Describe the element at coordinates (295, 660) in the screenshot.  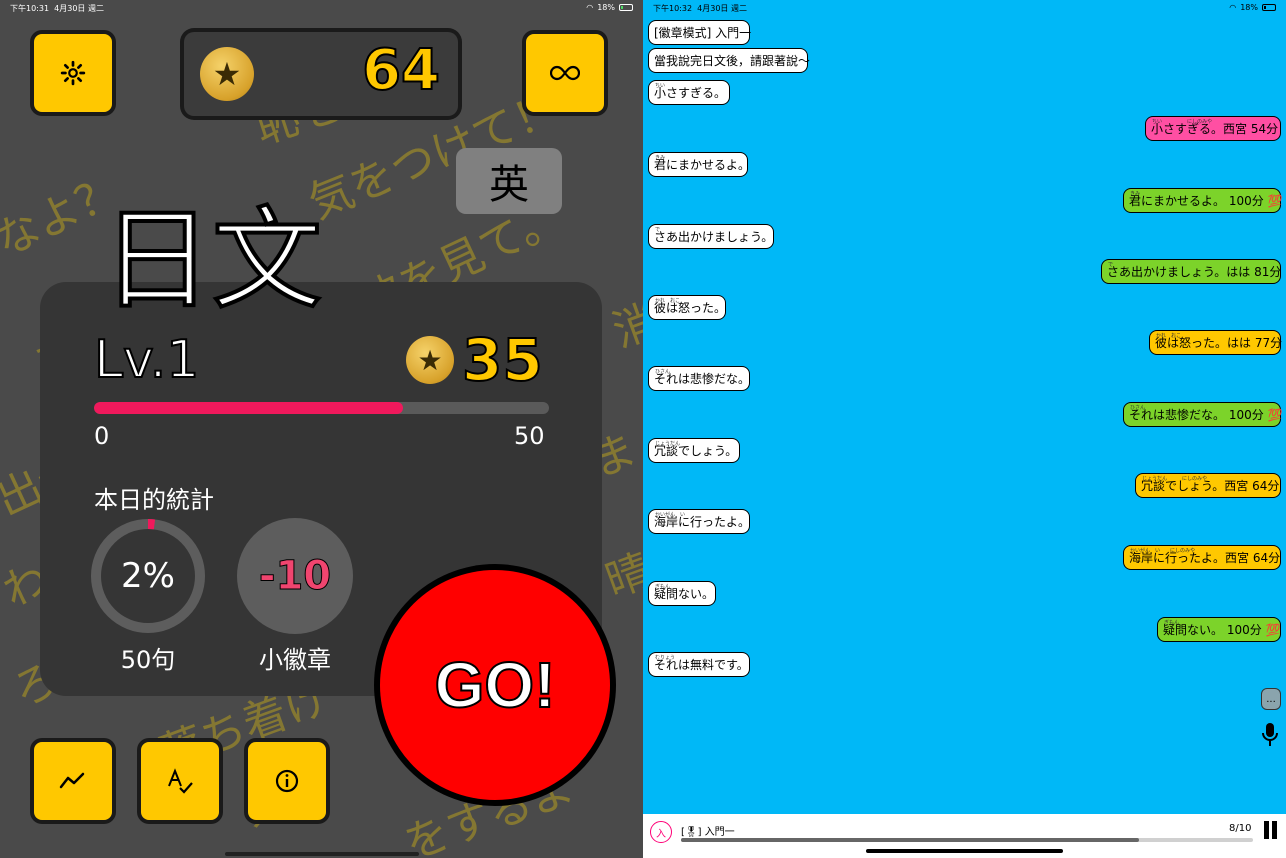
I see `badge-label: 小徽章` at that location.